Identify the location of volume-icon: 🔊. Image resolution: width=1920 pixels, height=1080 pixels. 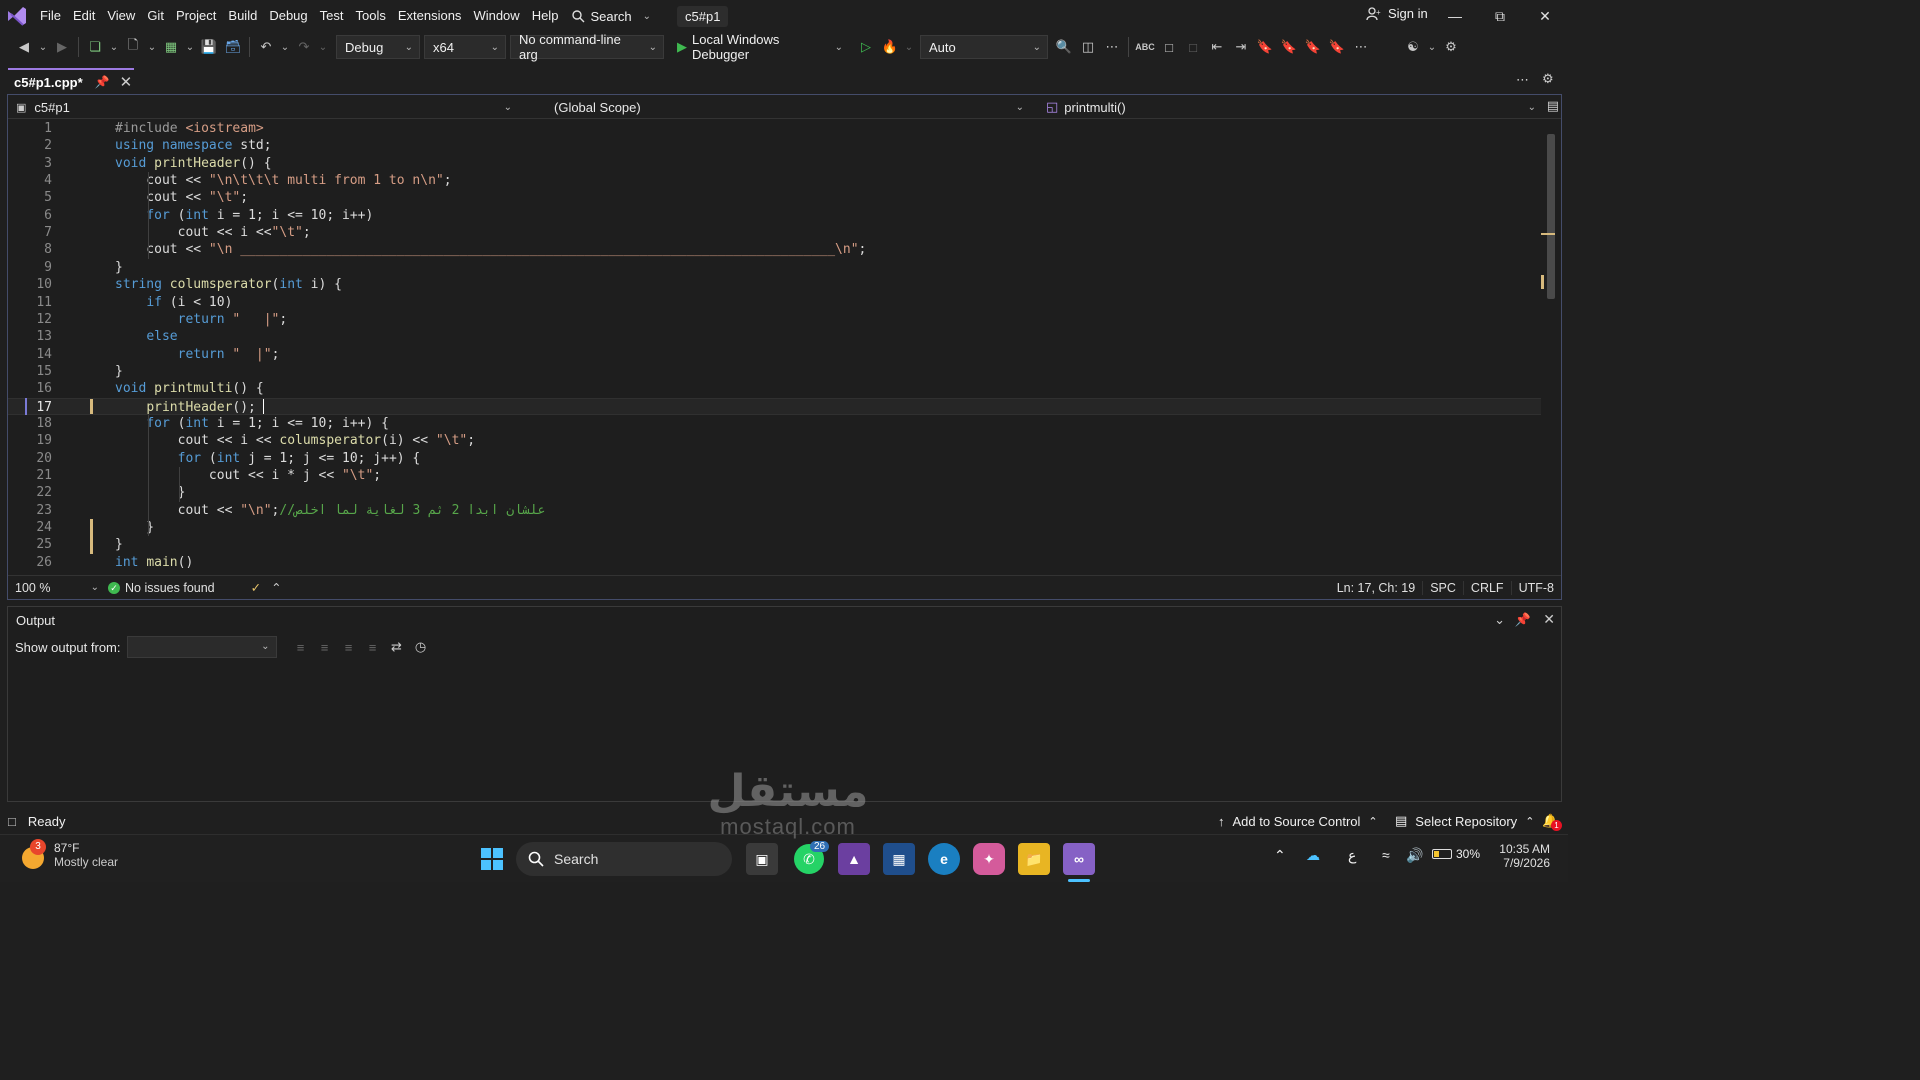
(1414, 855).